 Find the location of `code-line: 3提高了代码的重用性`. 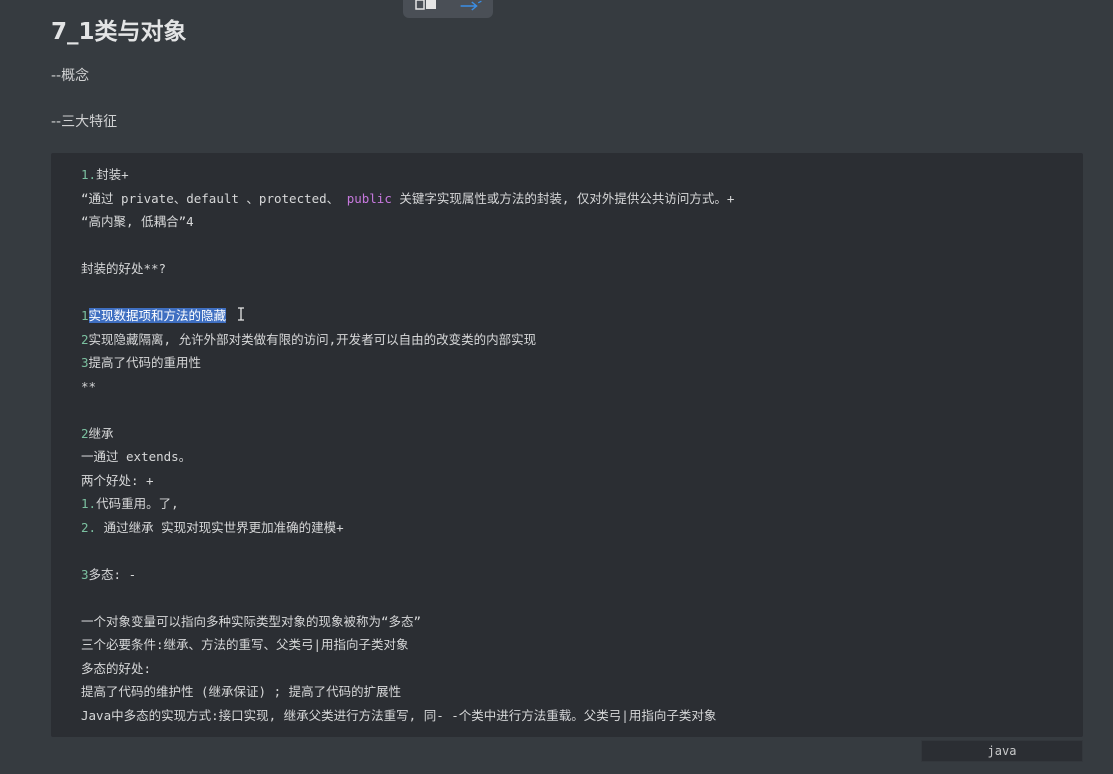

code-line: 3提高了代码的重用性 is located at coordinates (141, 362).